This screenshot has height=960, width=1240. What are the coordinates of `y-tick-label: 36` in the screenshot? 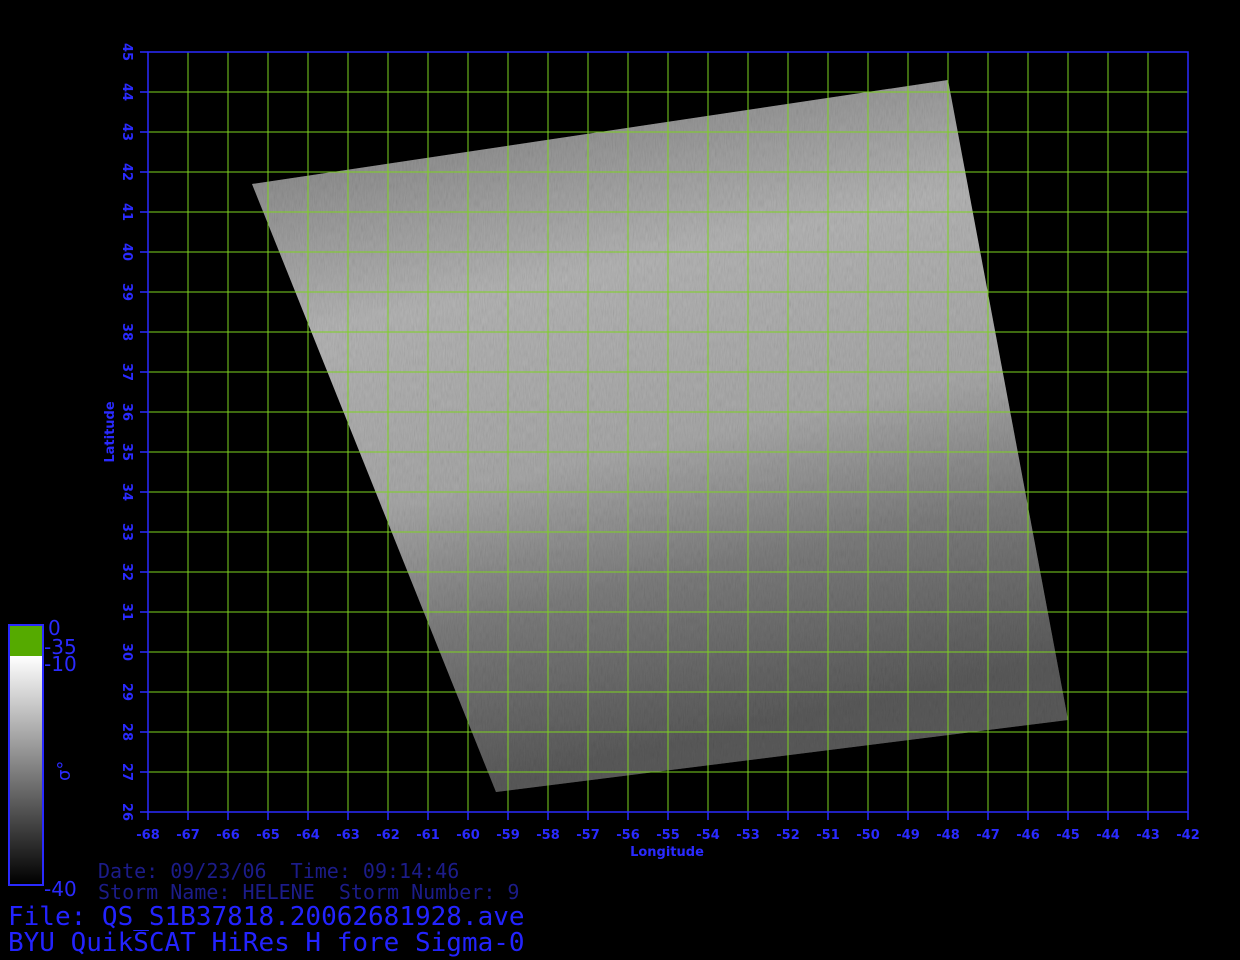 It's located at (126, 412).